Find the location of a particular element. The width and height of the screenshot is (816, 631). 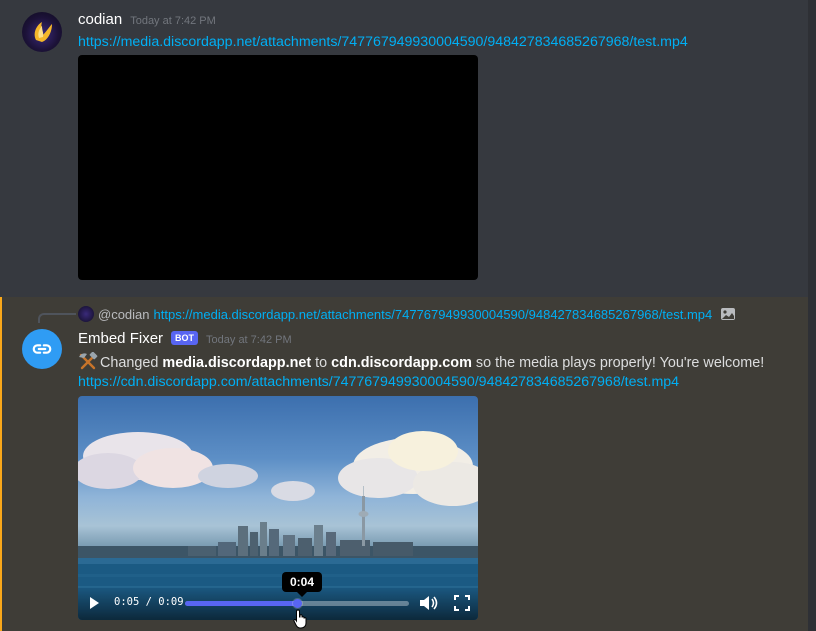

avatar is located at coordinates (42, 32).